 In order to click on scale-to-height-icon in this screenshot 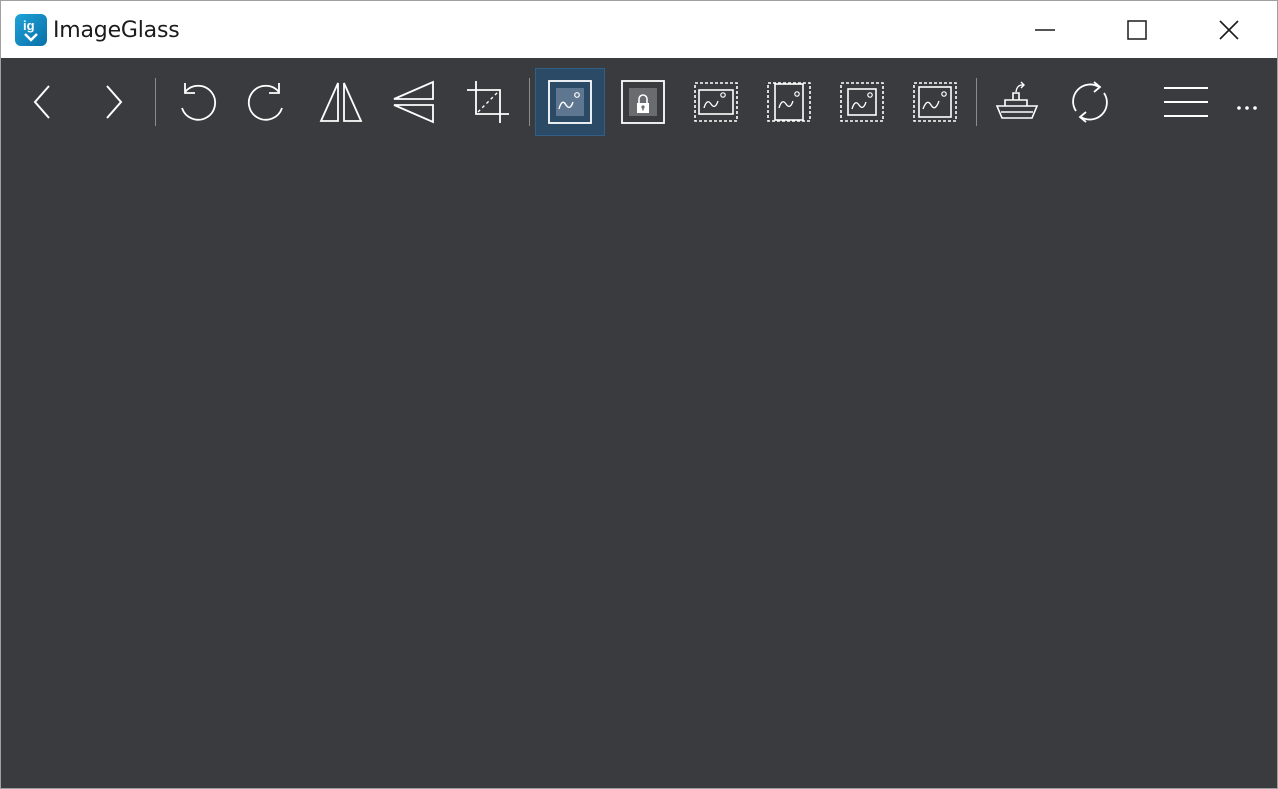, I will do `click(789, 102)`.